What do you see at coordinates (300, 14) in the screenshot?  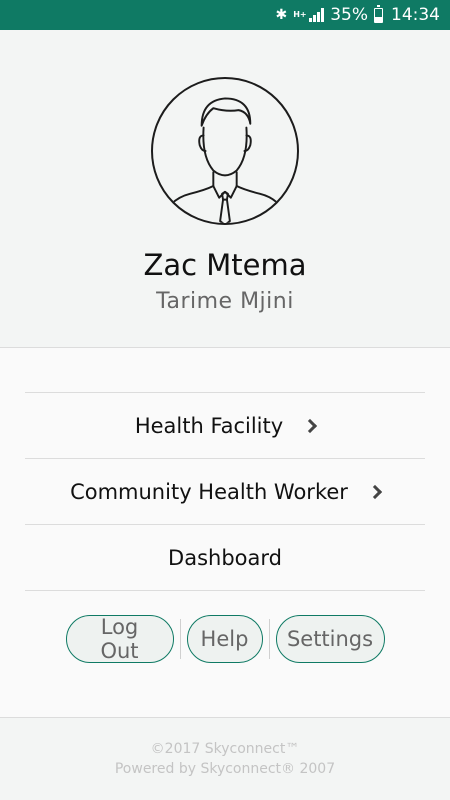 I see `network-type-icon: H+` at bounding box center [300, 14].